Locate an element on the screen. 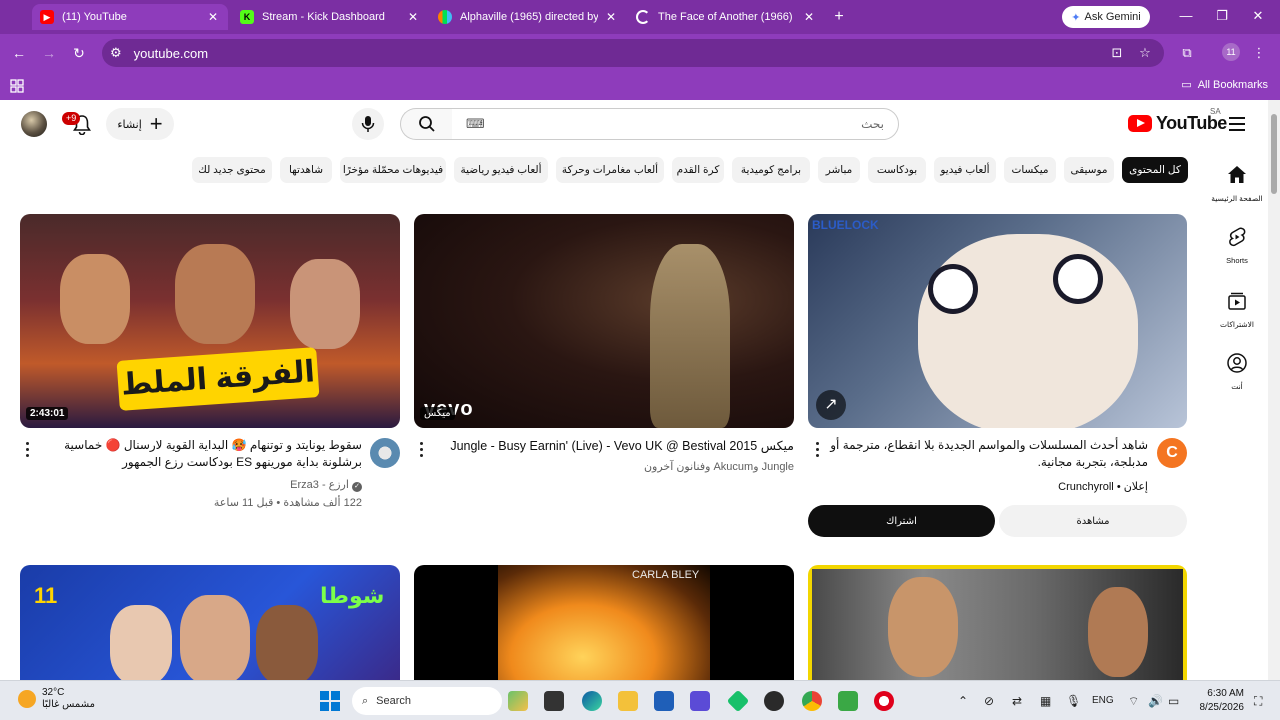  reload-icon: ↻ is located at coordinates (79, 53).